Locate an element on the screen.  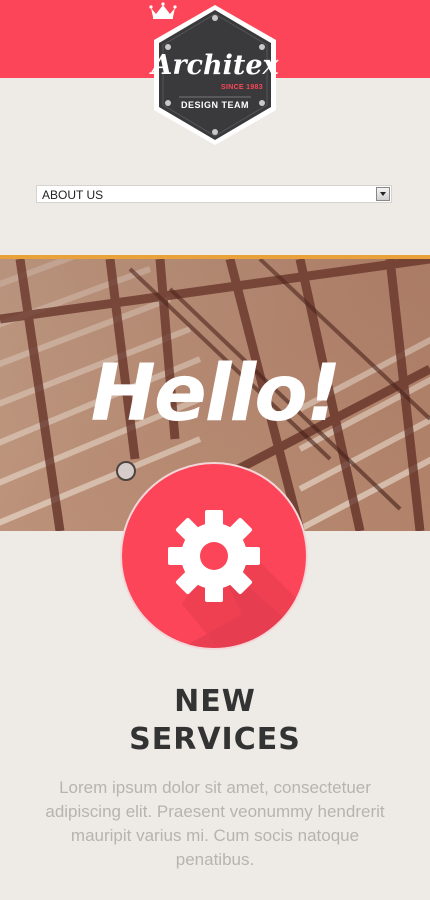
brand-name: Architex is located at coordinates (215, 65).